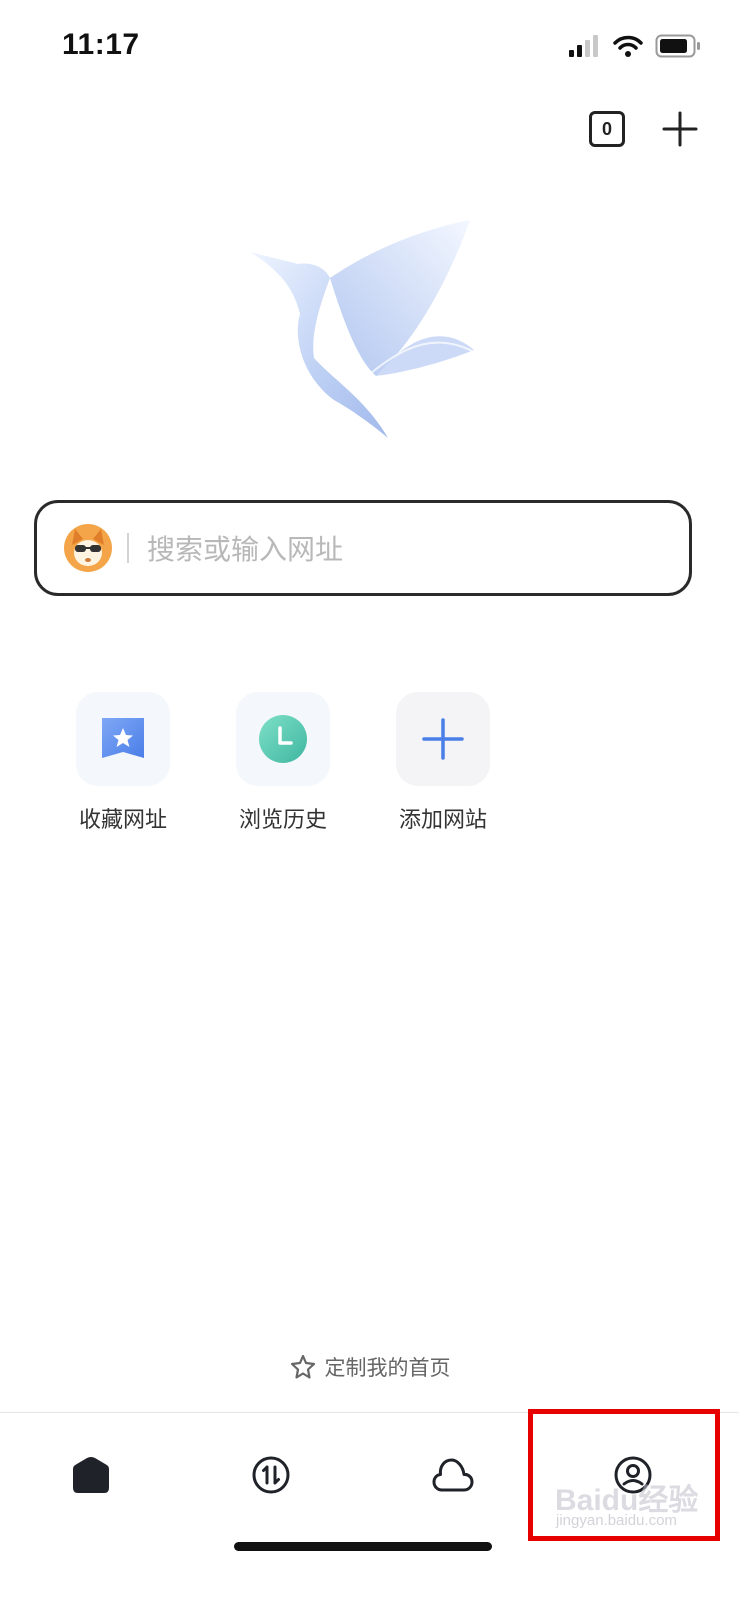  What do you see at coordinates (101, 44) in the screenshot?
I see `status-time: 11:17` at bounding box center [101, 44].